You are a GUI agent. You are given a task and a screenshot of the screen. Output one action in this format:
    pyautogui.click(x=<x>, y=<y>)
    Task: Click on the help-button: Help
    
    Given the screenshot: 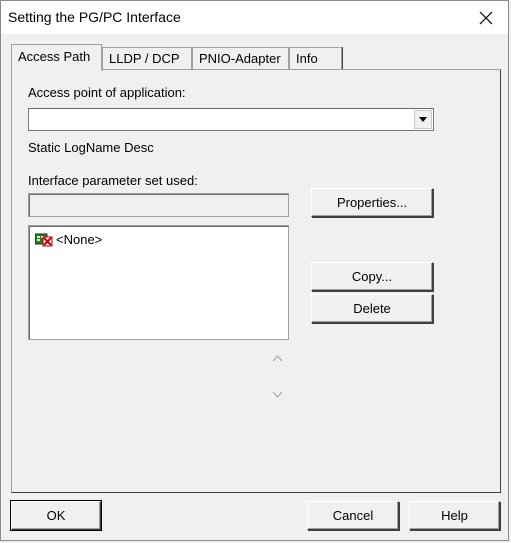 What is the action you would take?
    pyautogui.click(x=454, y=515)
    